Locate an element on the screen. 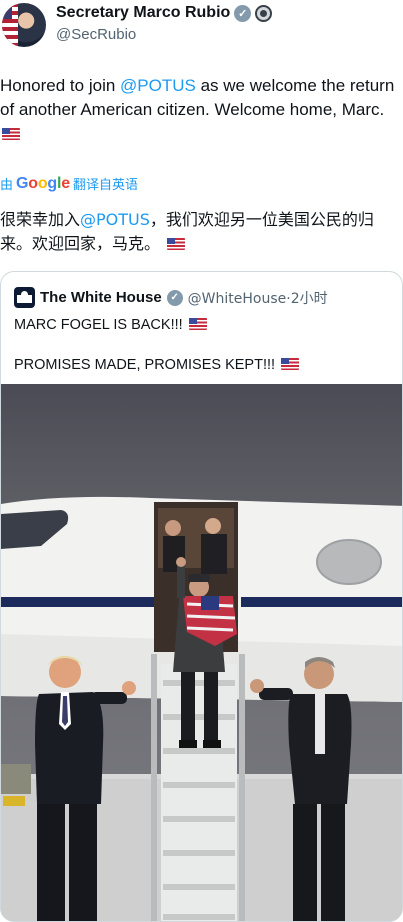 The image size is (403, 922). quoted-text-line2: PROMISES MADE, PROMISES KEPT!!! is located at coordinates (157, 365).